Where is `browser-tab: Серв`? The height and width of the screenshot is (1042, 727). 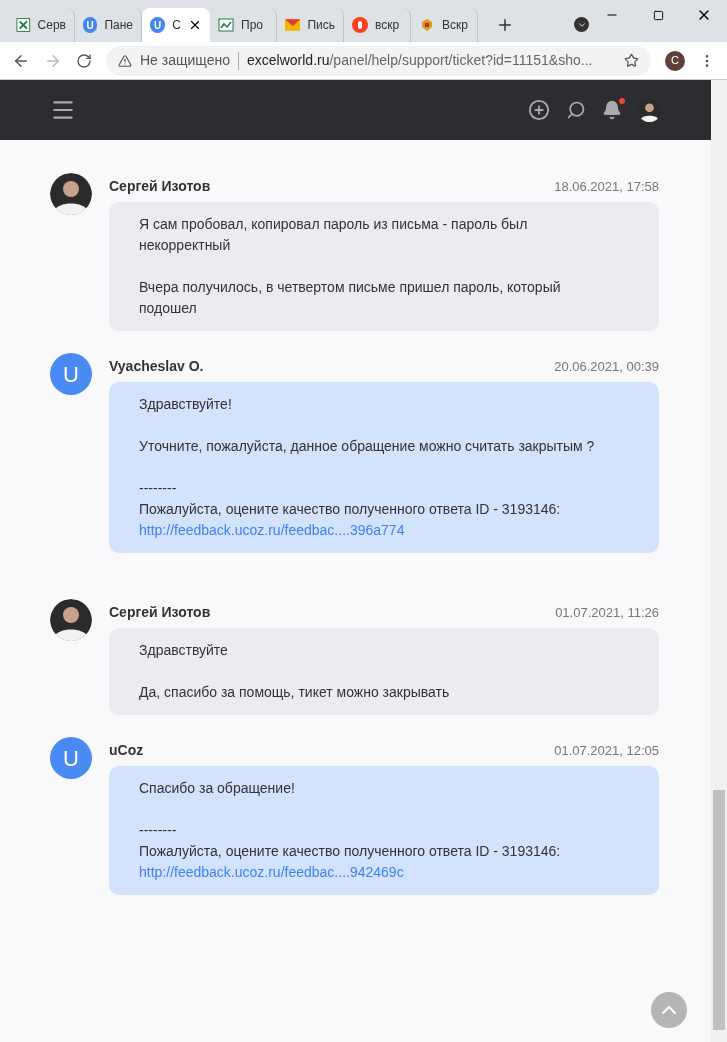
browser-tab: Серв is located at coordinates (41, 25).